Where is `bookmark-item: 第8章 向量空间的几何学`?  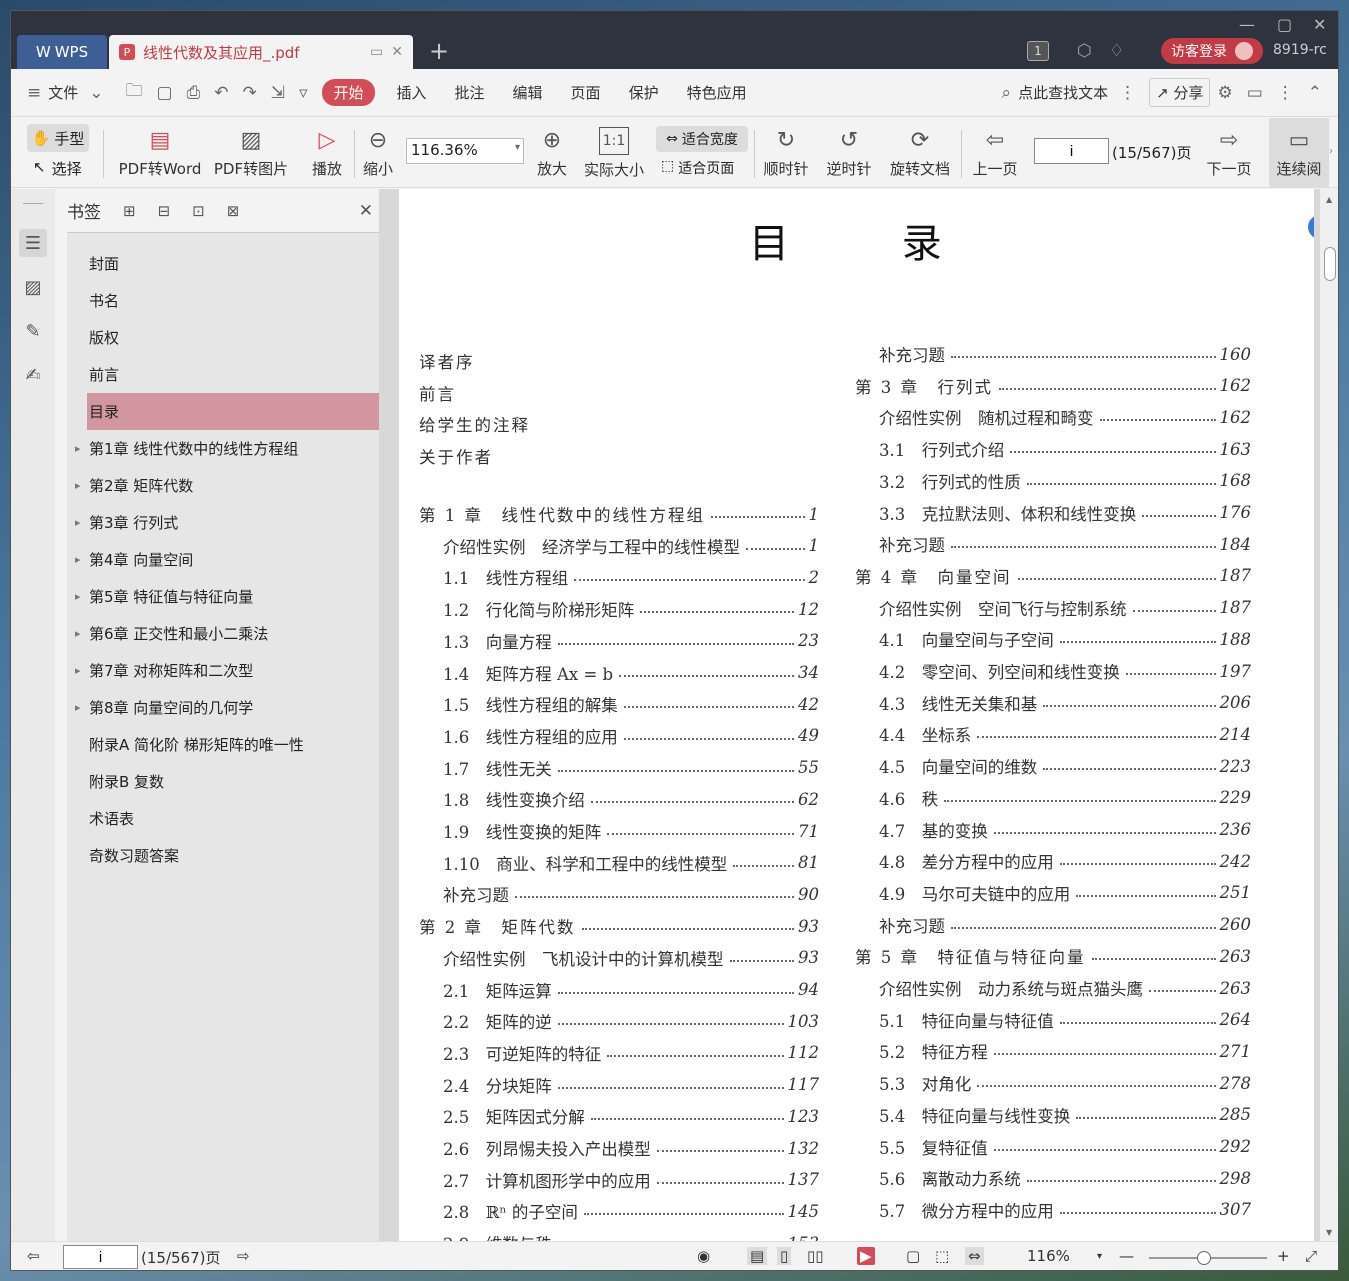
bookmark-item: 第8章 向量空间的几何学 is located at coordinates (223, 707).